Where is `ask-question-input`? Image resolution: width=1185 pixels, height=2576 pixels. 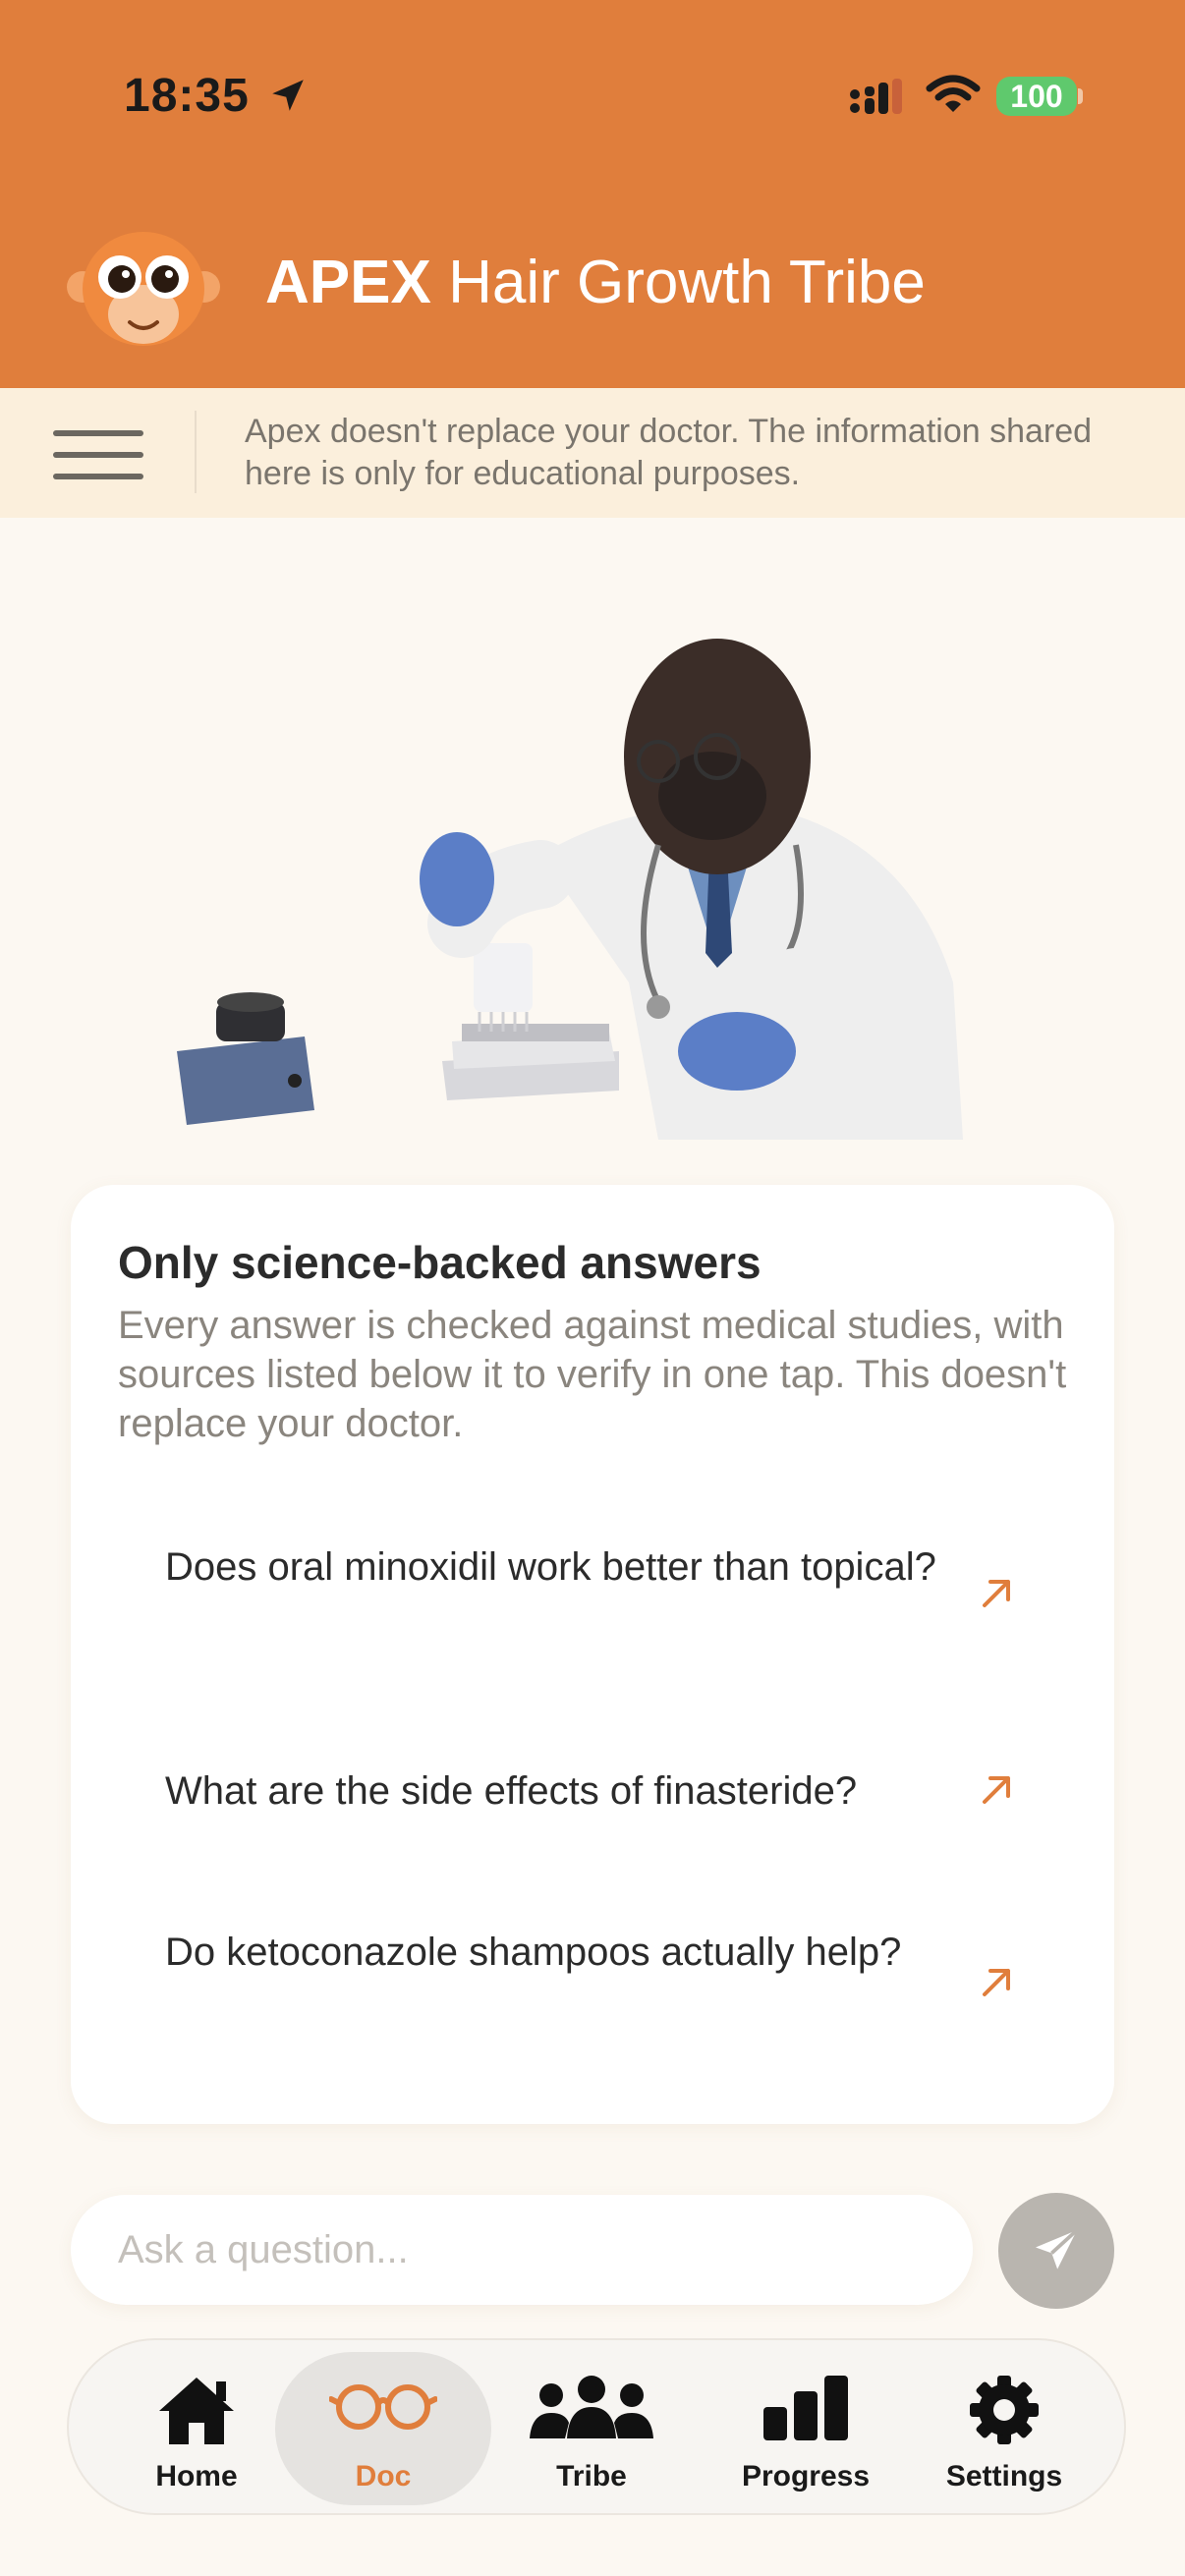
ask-question-input is located at coordinates (522, 2250).